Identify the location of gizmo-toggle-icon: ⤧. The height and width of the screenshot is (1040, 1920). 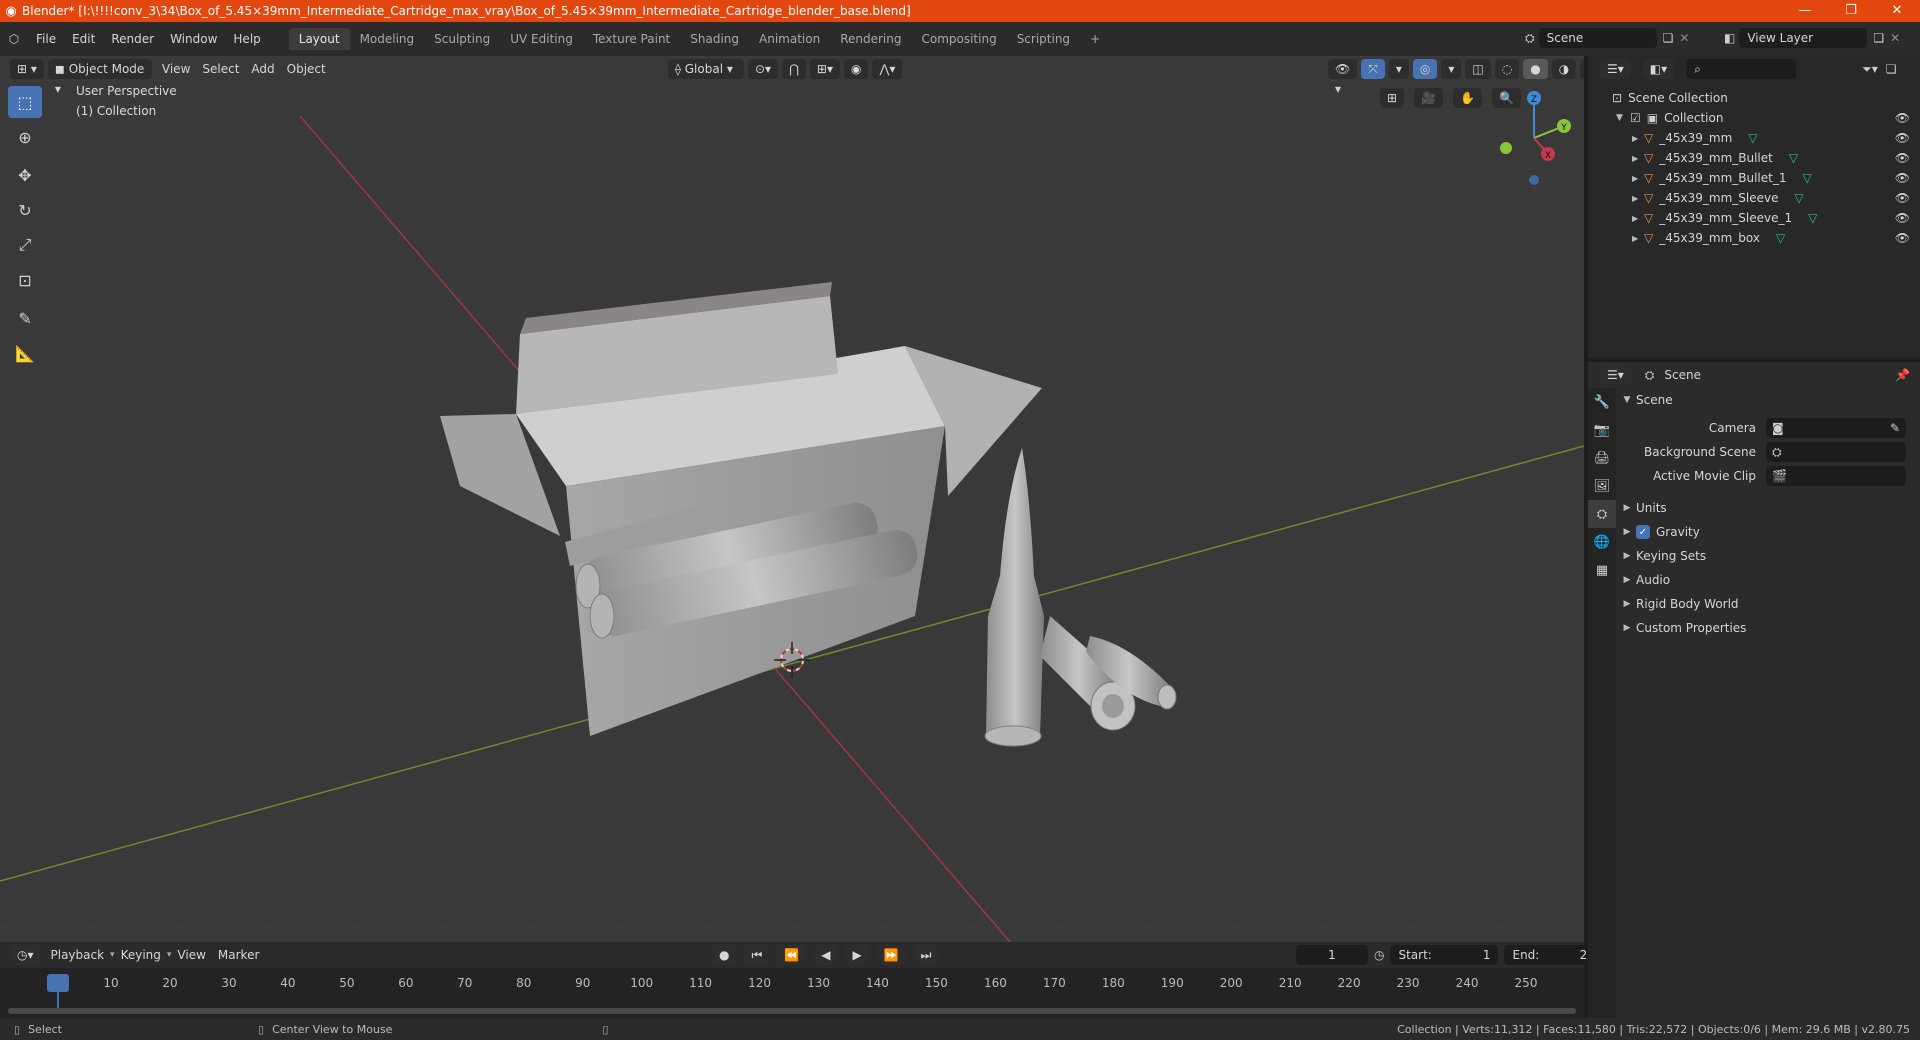
(1373, 69).